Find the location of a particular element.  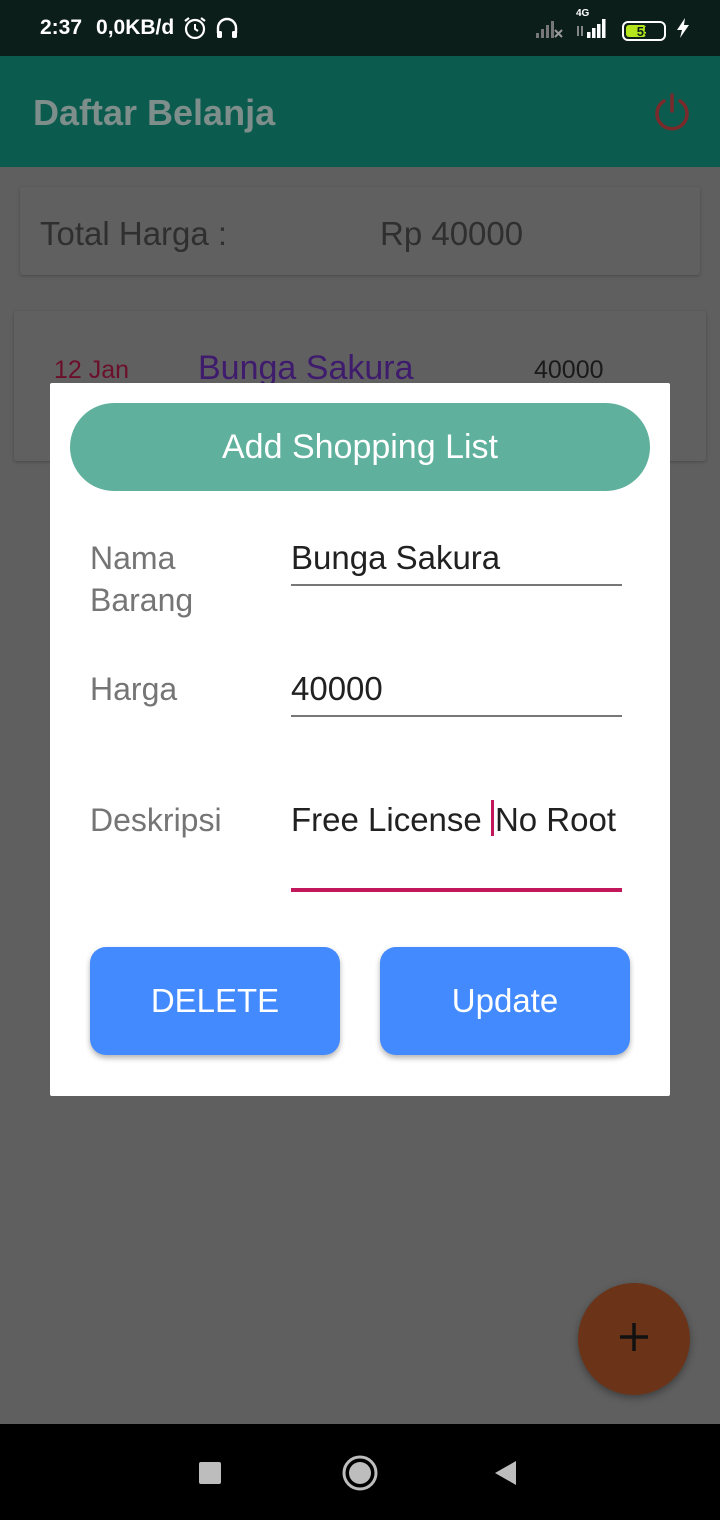

signal-no-service-icon is located at coordinates (549, 31).